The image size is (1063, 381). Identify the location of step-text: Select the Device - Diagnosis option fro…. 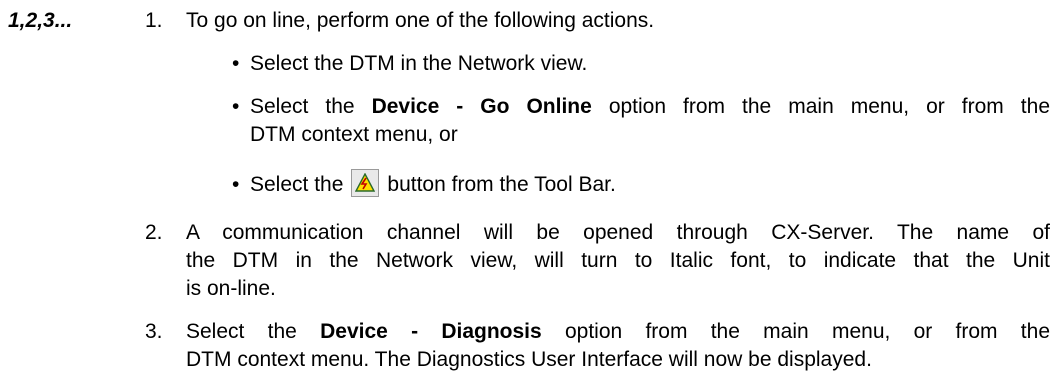
(618, 345).